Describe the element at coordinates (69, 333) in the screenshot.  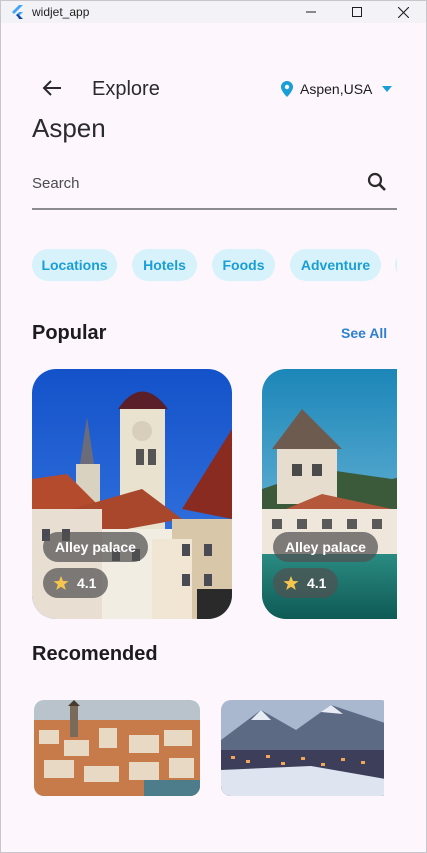
I see `popular-section-title: Popular` at that location.